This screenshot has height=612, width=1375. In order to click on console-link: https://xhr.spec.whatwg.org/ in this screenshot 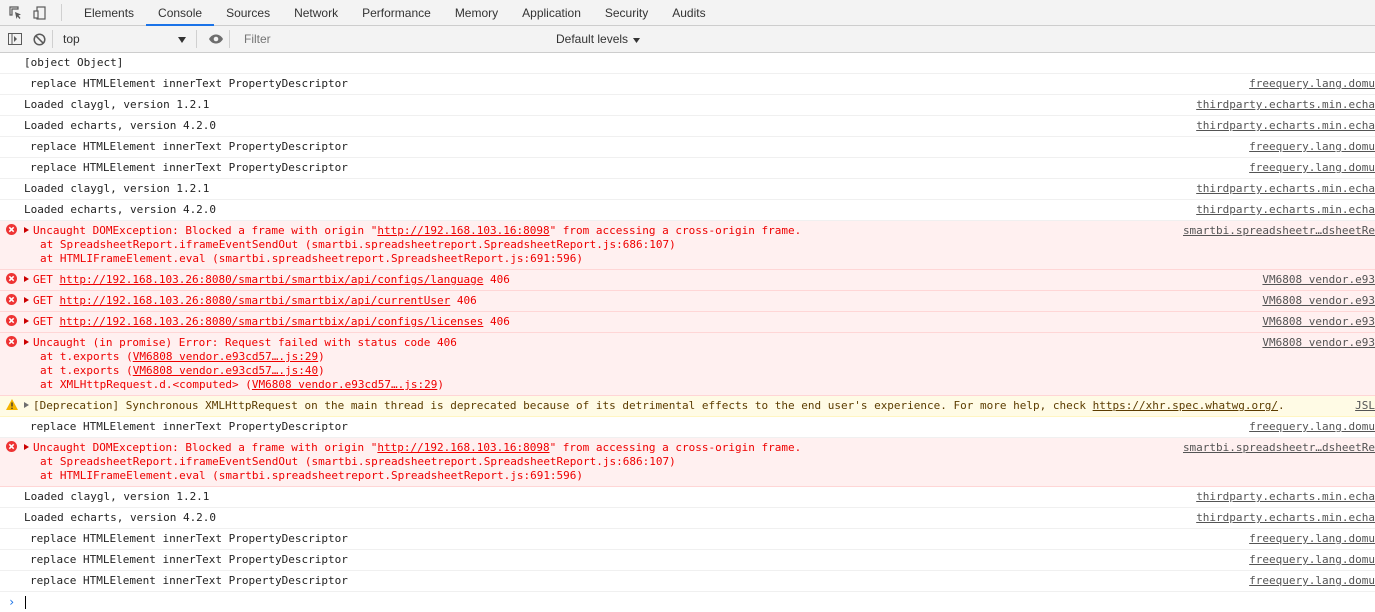, I will do `click(1185, 405)`.